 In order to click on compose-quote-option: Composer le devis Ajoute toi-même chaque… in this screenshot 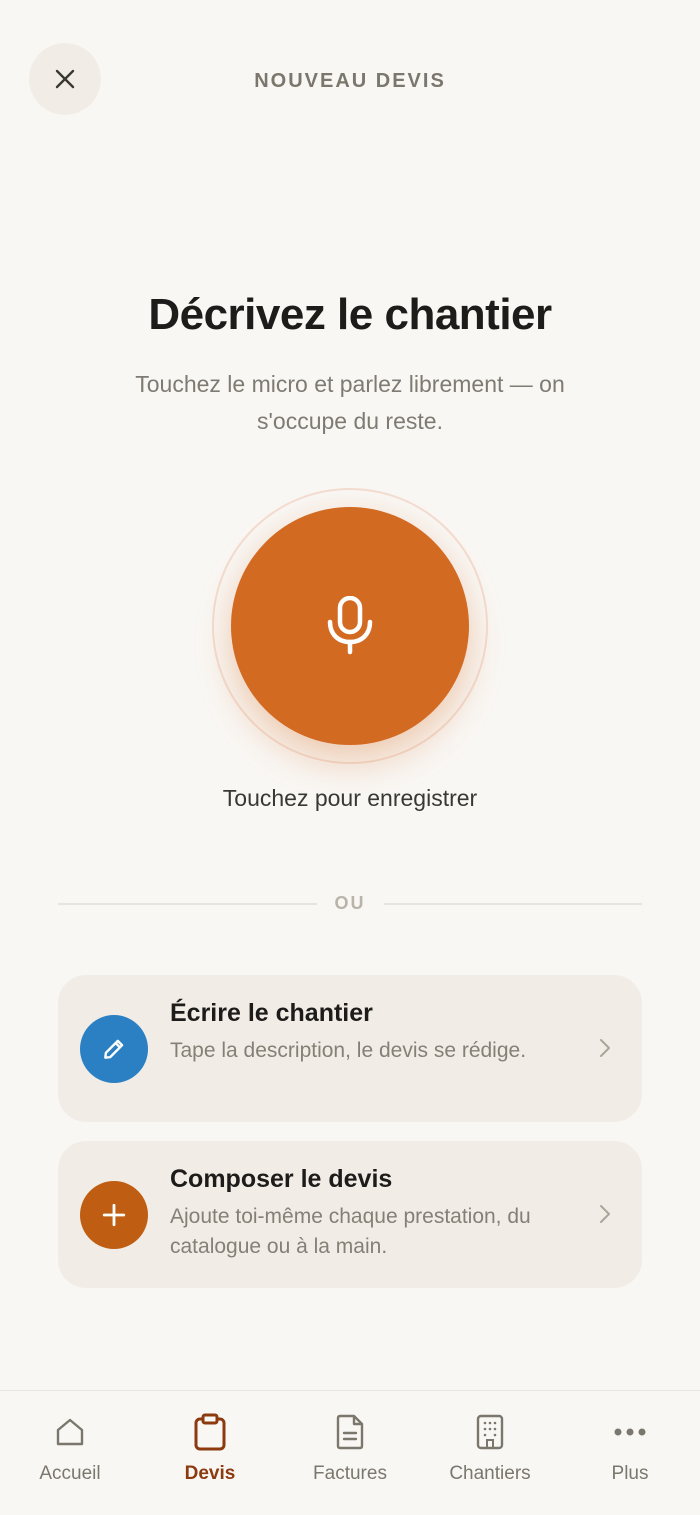, I will do `click(350, 1214)`.